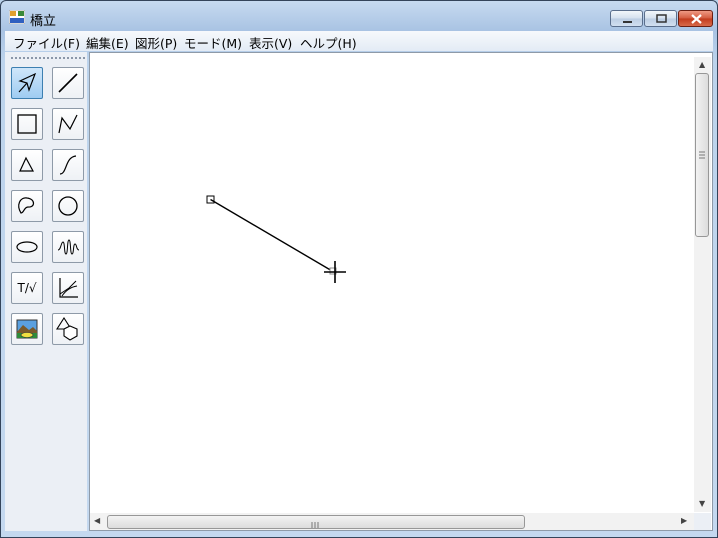 Image resolution: width=718 pixels, height=538 pixels. Describe the element at coordinates (627, 22) in the screenshot. I see `minimize-icon` at that location.